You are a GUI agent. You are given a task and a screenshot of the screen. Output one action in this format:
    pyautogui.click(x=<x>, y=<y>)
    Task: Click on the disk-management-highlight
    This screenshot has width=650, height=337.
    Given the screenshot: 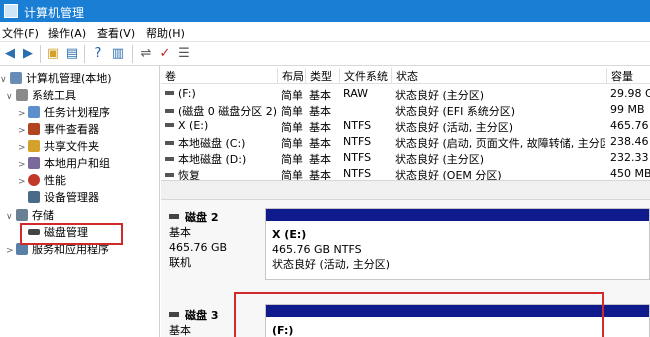 What is the action you would take?
    pyautogui.click(x=71, y=234)
    